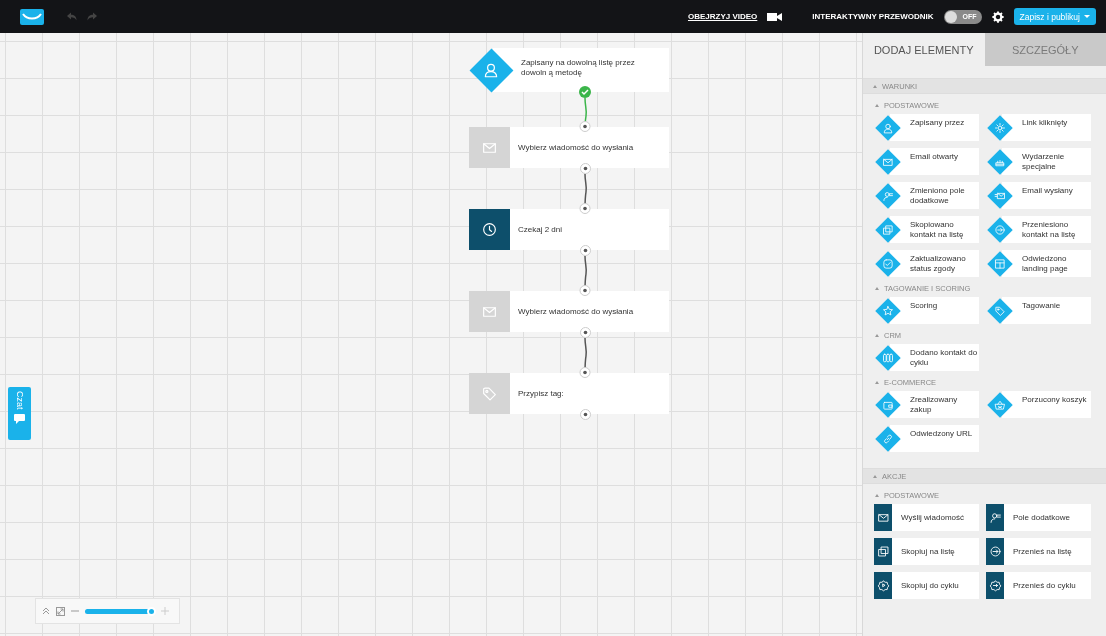 The width and height of the screenshot is (1106, 636). I want to click on link-icon, so click(888, 438).